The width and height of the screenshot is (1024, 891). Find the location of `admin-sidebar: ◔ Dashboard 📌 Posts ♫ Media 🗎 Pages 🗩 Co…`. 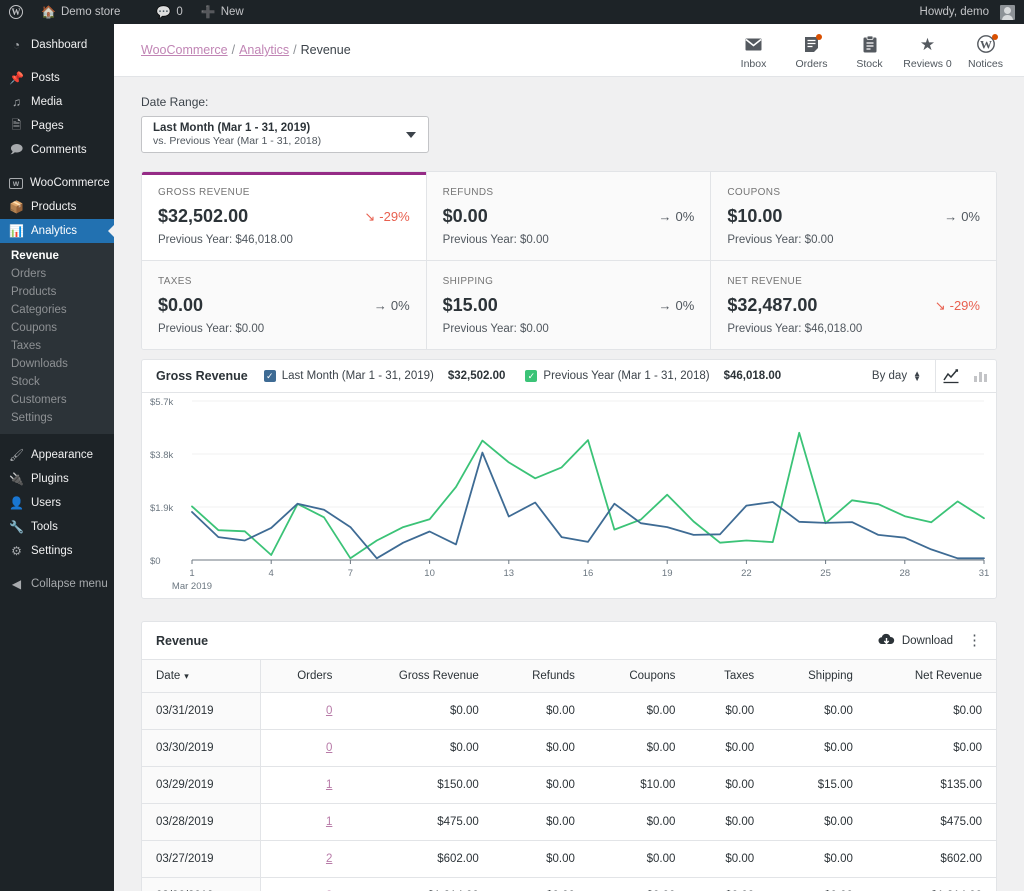

admin-sidebar: ◔ Dashboard 📌 Posts ♫ Media 🗎 Pages 🗩 Co… is located at coordinates (57, 457).